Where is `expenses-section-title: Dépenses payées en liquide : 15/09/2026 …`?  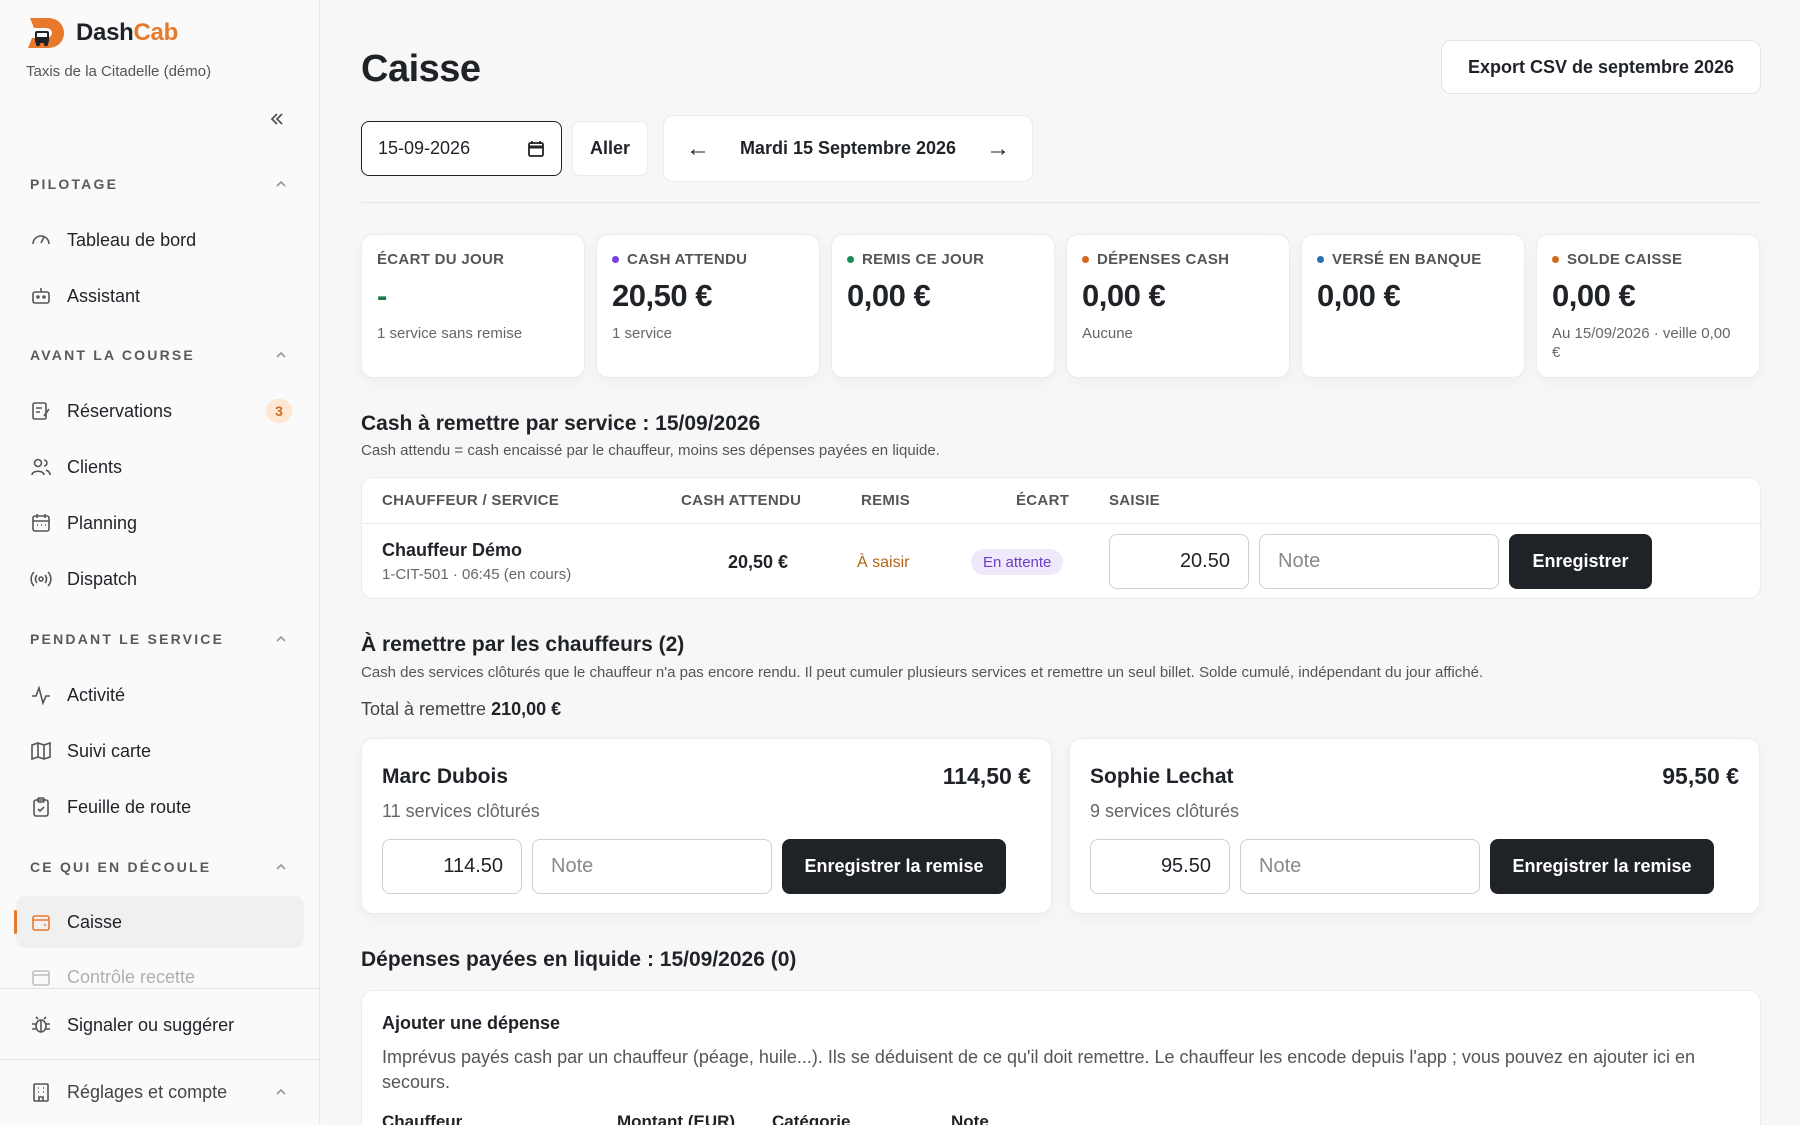
expenses-section-title: Dépenses payées en liquide : 15/09/2026 … is located at coordinates (579, 959).